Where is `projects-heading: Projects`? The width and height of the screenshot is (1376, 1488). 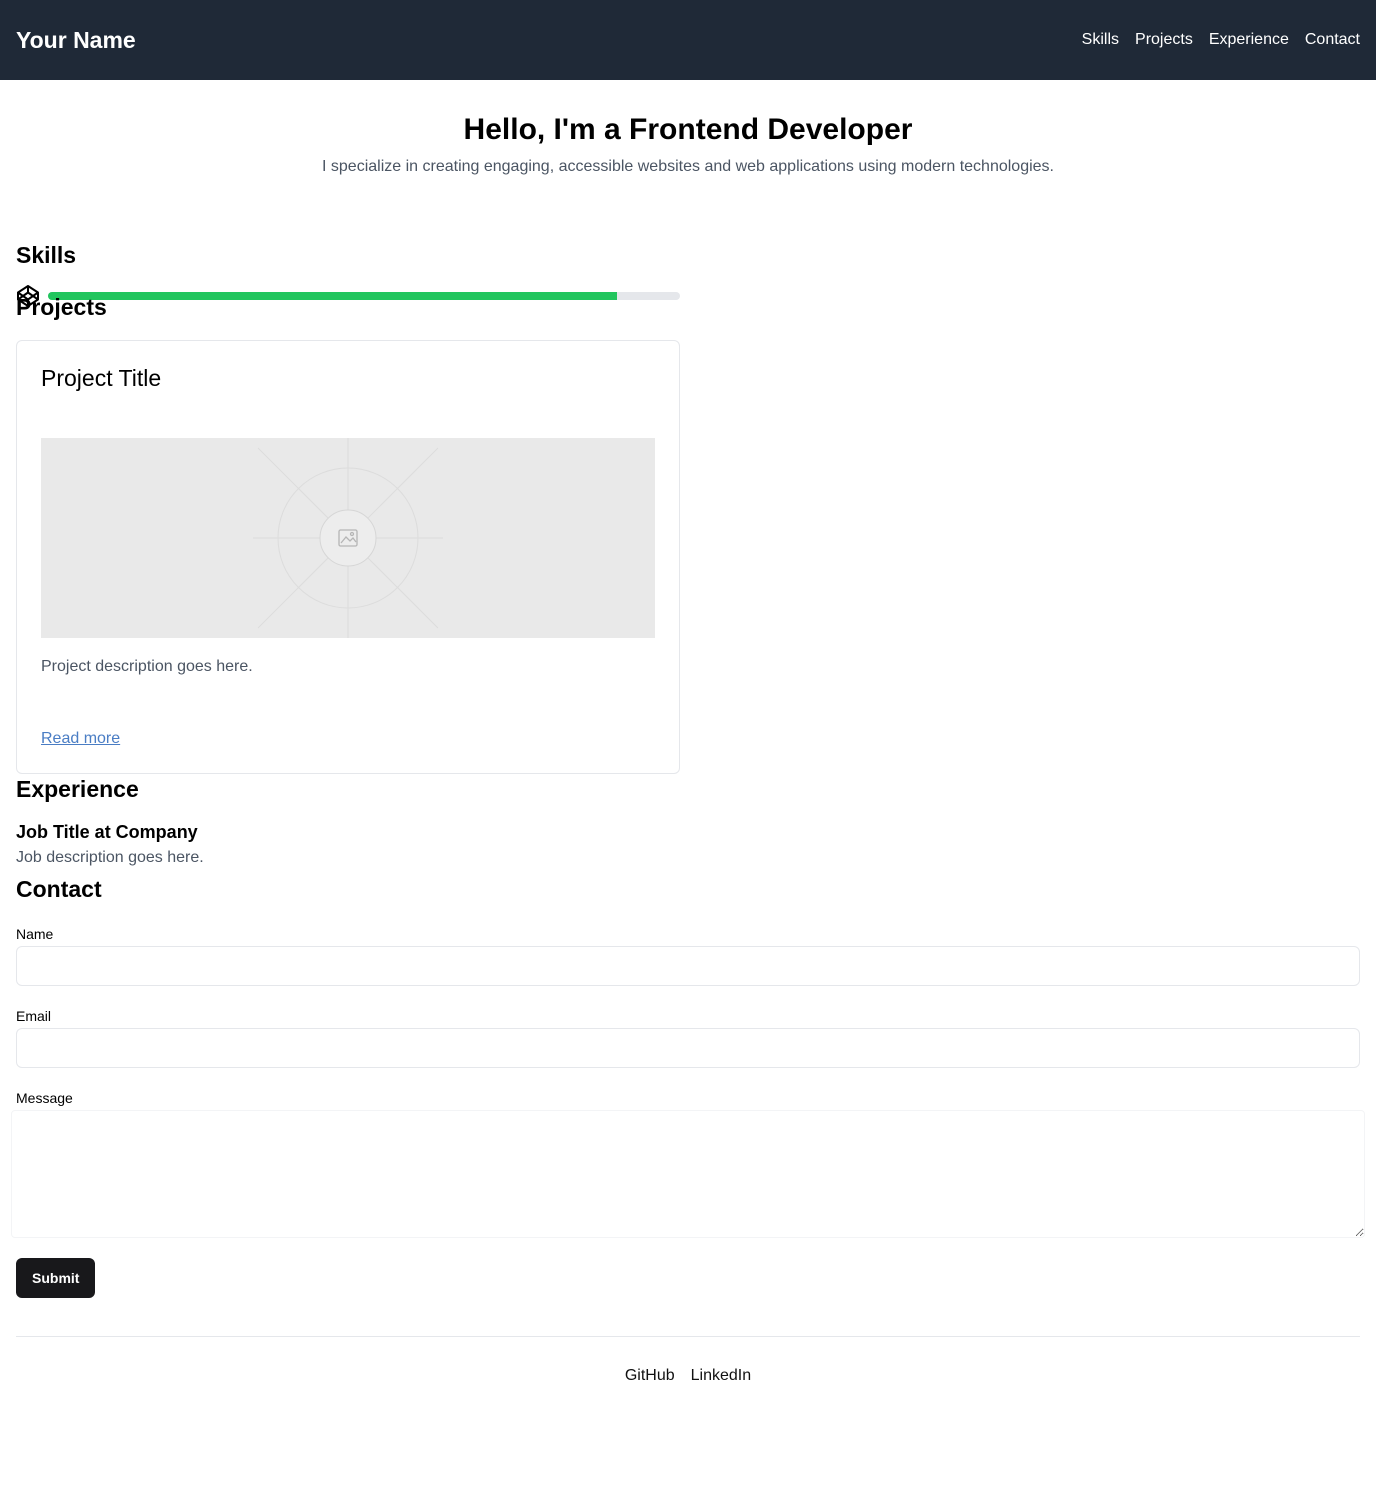
projects-heading: Projects is located at coordinates (61, 307).